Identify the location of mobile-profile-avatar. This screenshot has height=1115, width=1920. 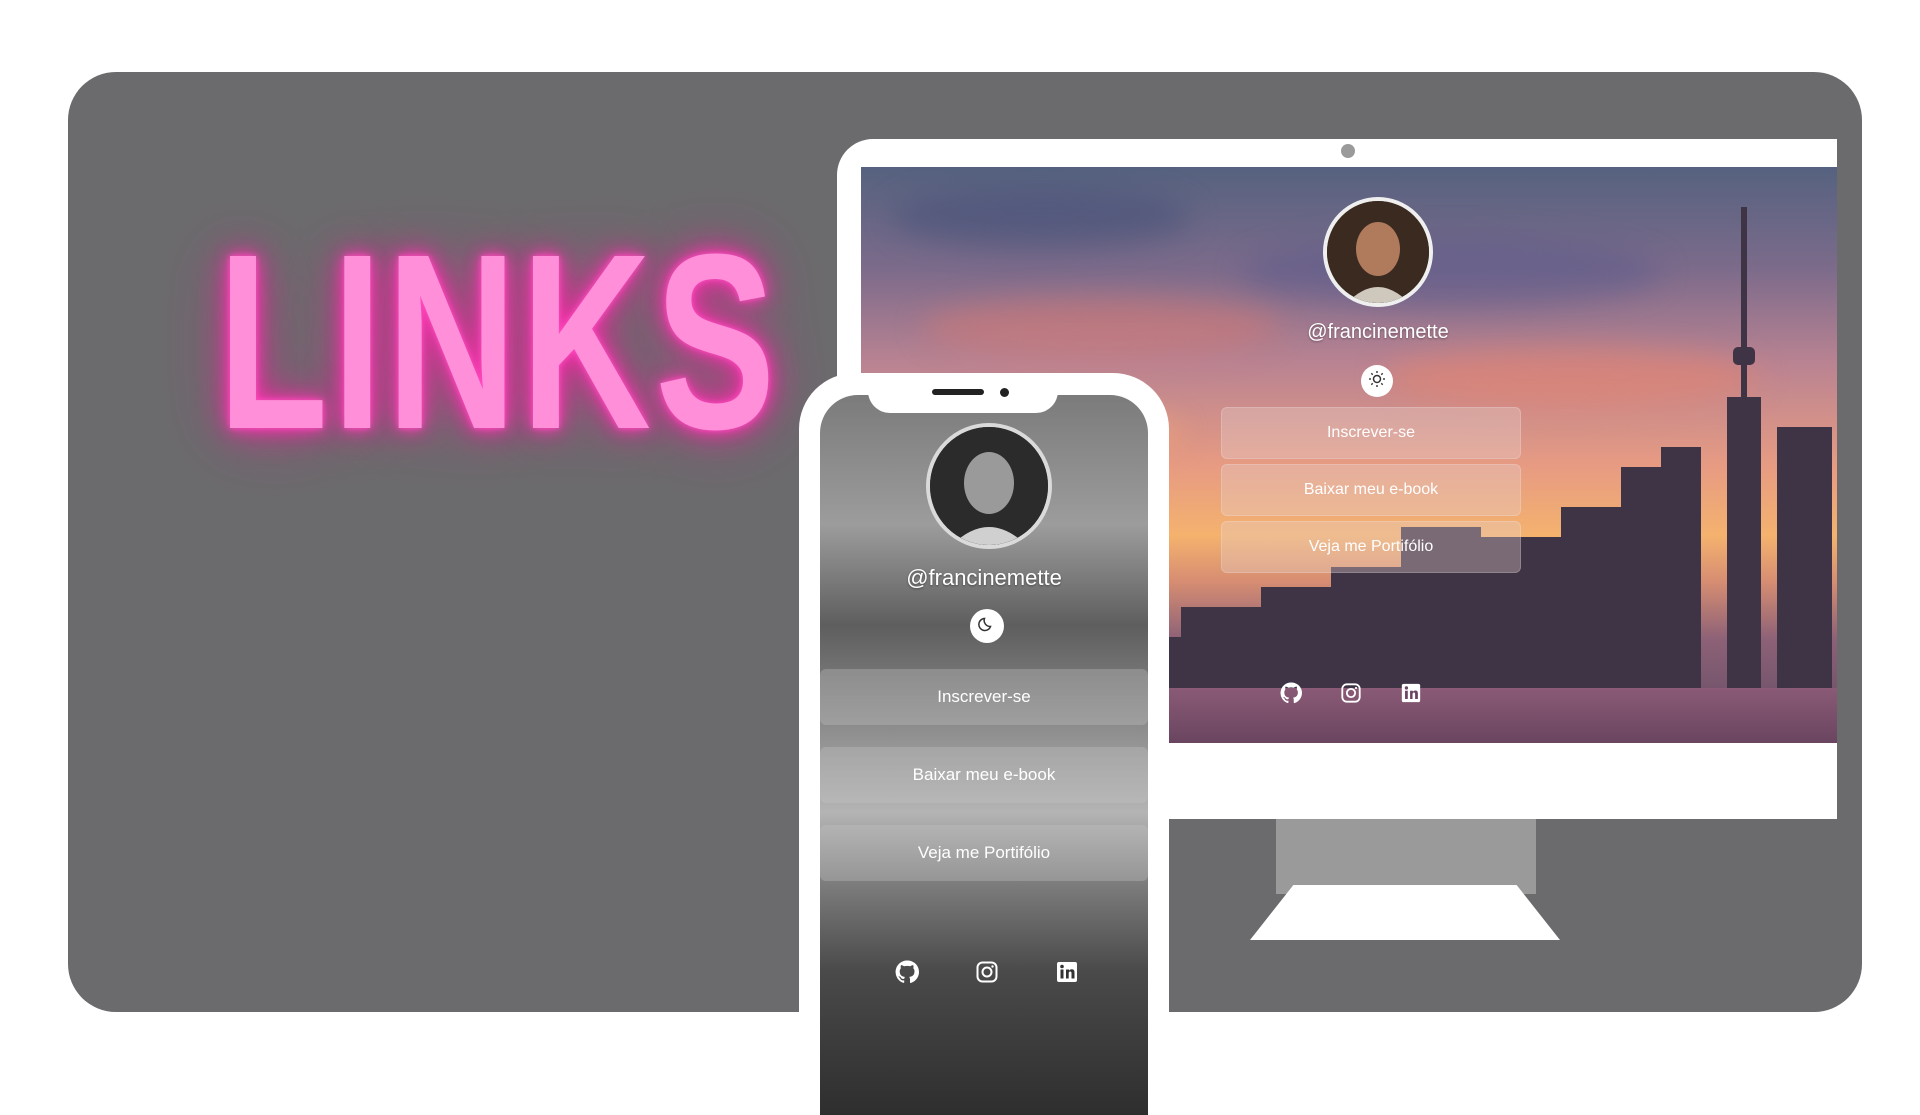
(989, 486).